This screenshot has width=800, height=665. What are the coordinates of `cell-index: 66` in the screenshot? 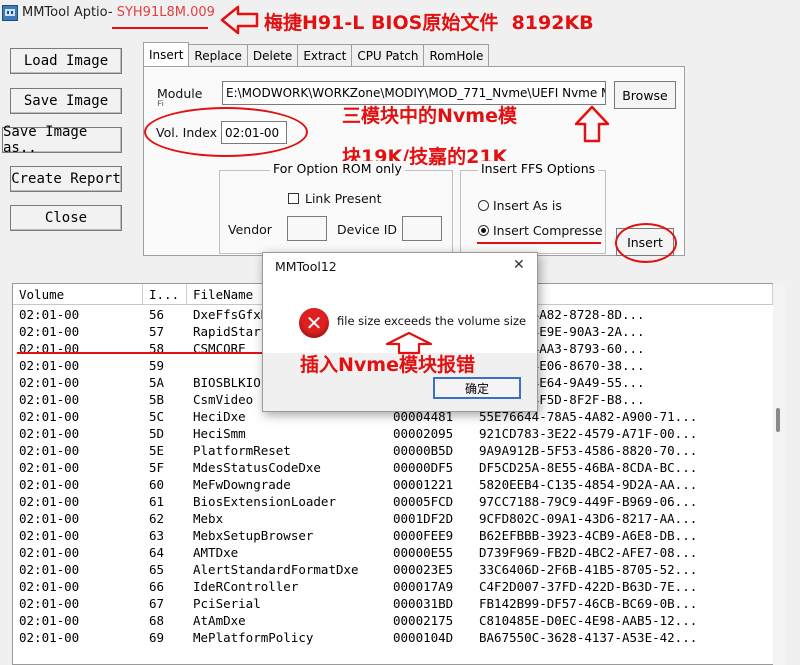 It's located at (157, 586).